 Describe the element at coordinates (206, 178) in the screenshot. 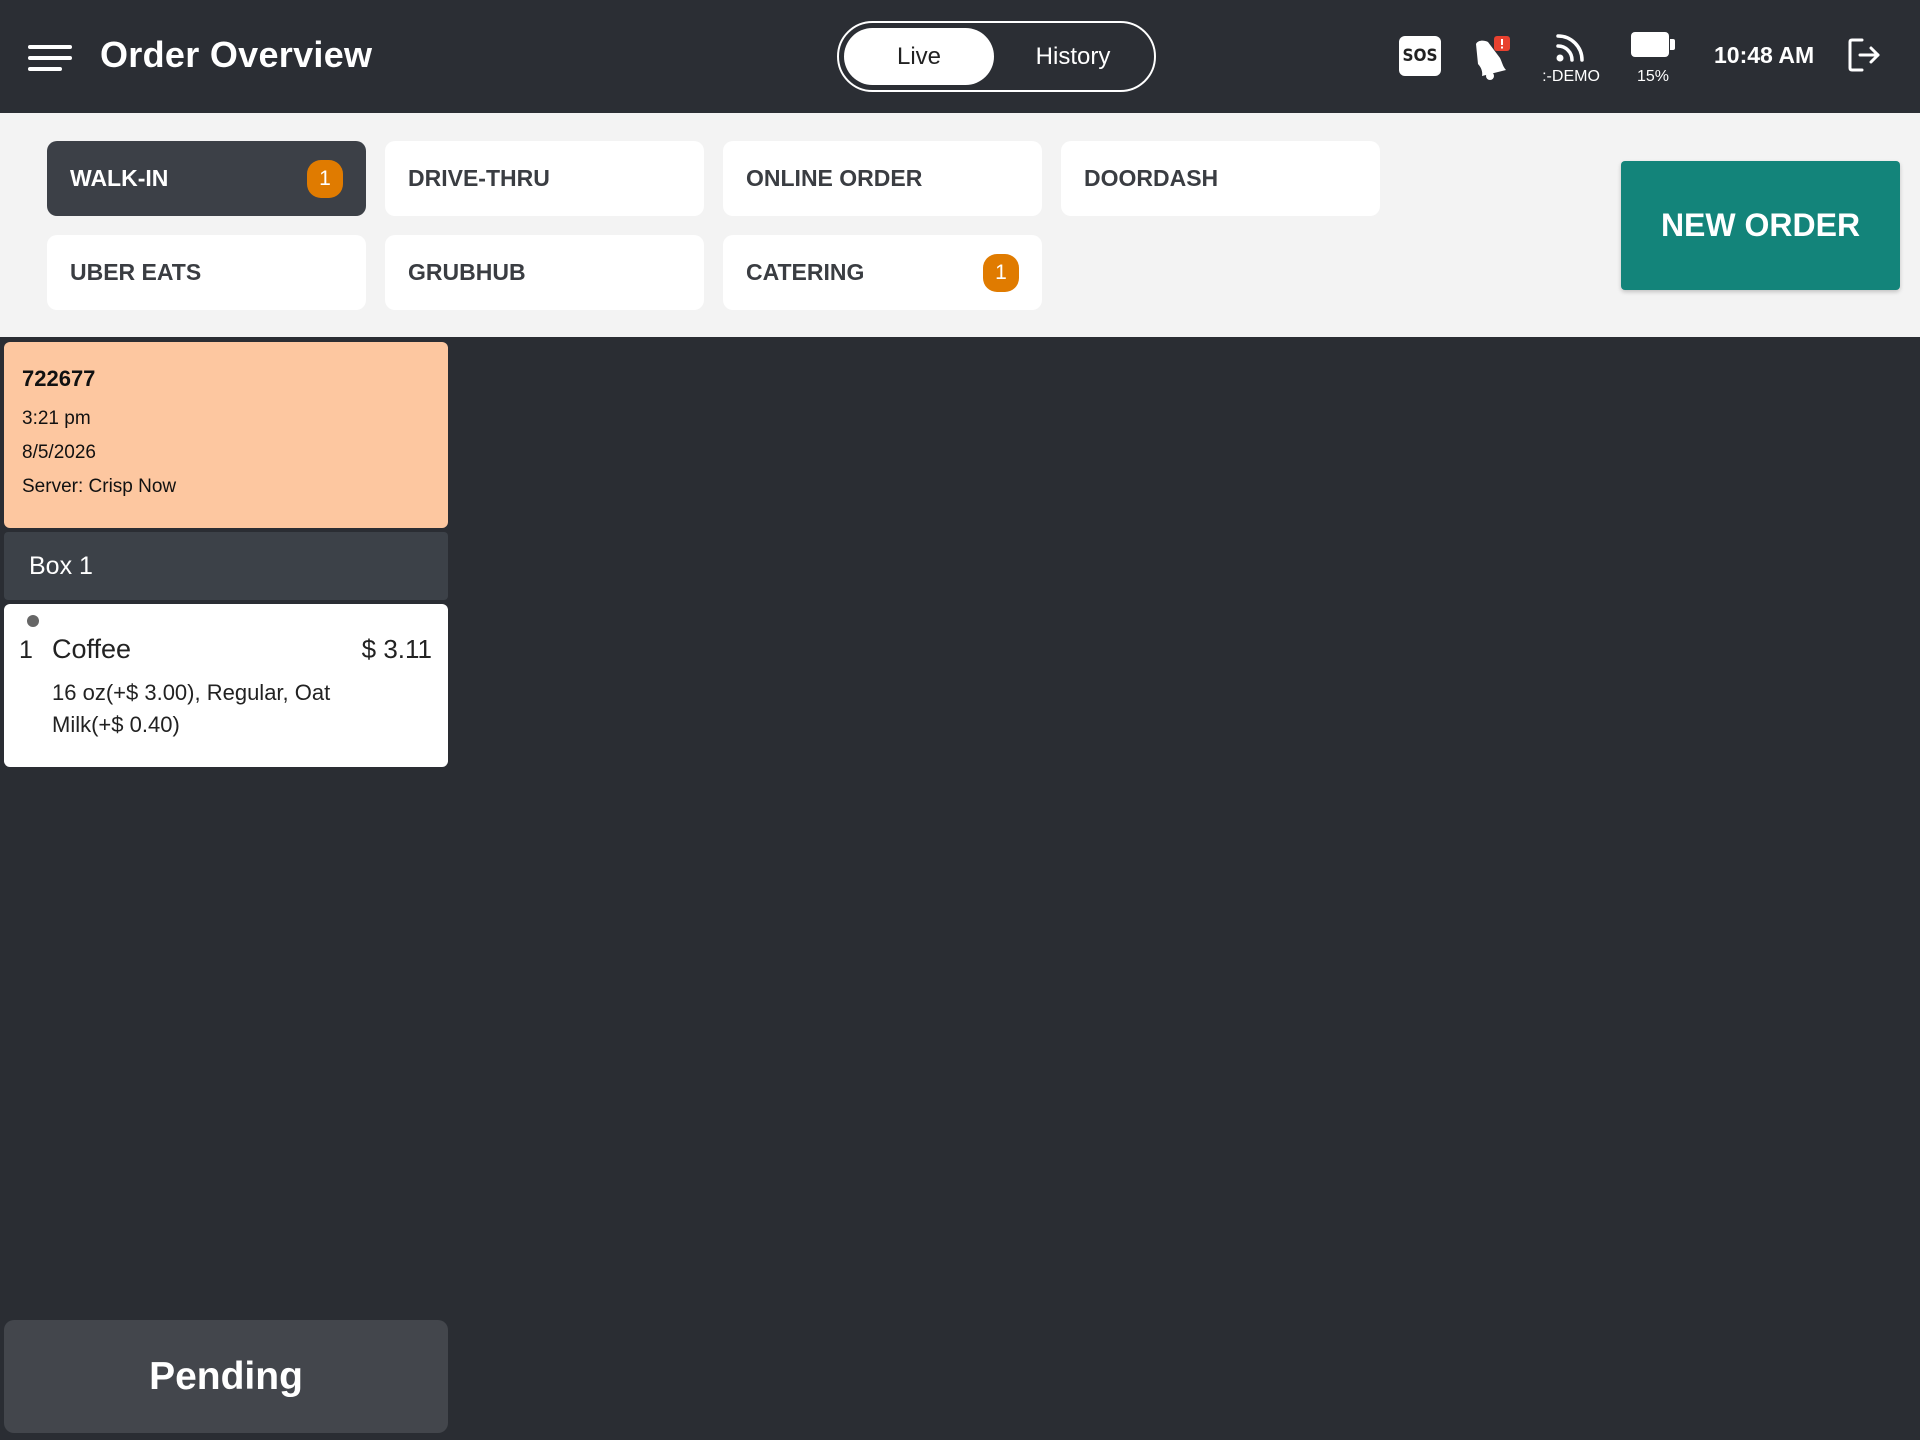

I see `order-type-walk-in: WALK-IN 1` at that location.